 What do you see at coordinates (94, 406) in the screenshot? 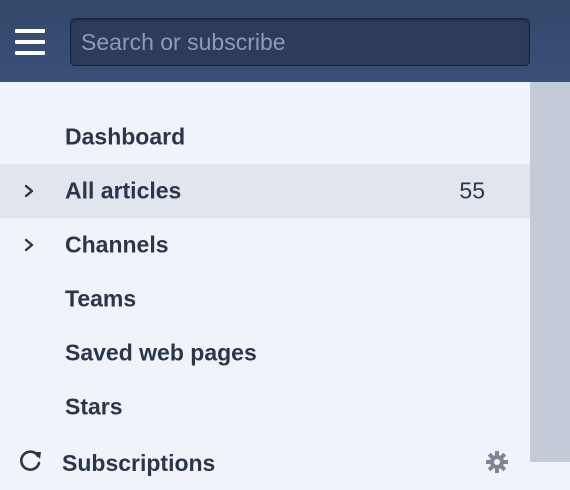
I see `sidebar-item-label: Stars` at bounding box center [94, 406].